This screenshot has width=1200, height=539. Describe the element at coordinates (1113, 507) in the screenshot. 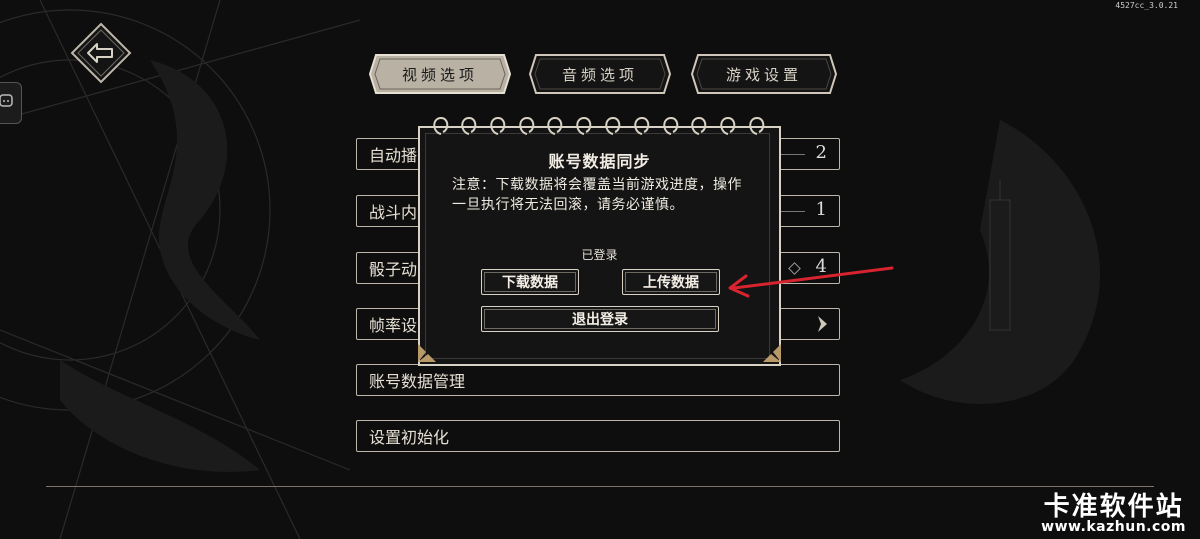

I see `watermark-name: 卡准软件站` at that location.